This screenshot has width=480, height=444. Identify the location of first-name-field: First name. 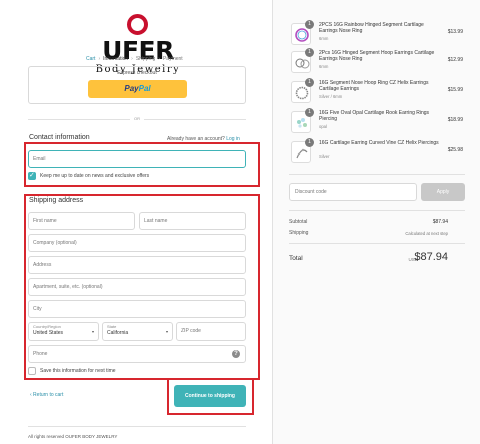
(81, 221).